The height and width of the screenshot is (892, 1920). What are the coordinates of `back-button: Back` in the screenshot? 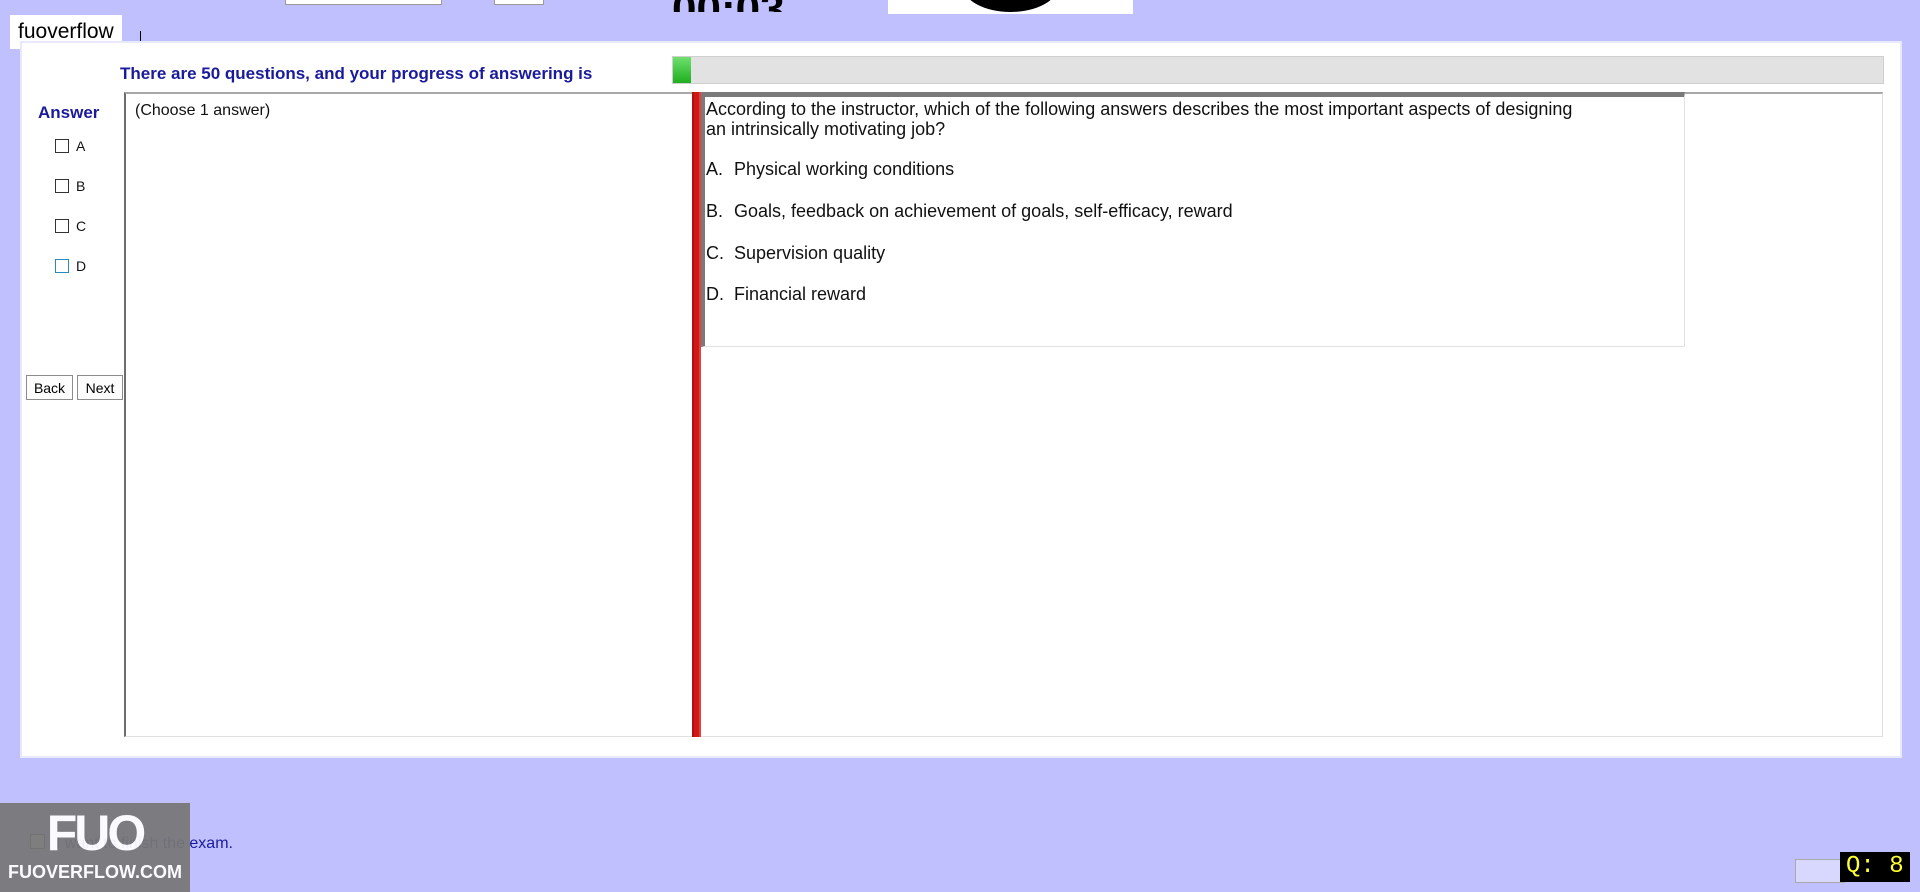 It's located at (49, 387).